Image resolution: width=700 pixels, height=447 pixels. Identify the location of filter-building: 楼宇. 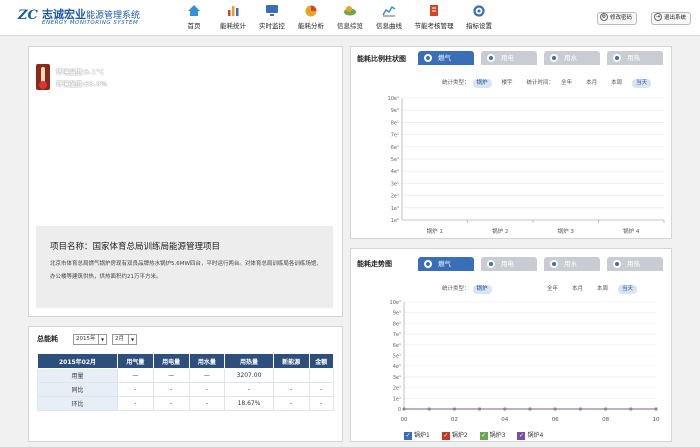
(507, 83).